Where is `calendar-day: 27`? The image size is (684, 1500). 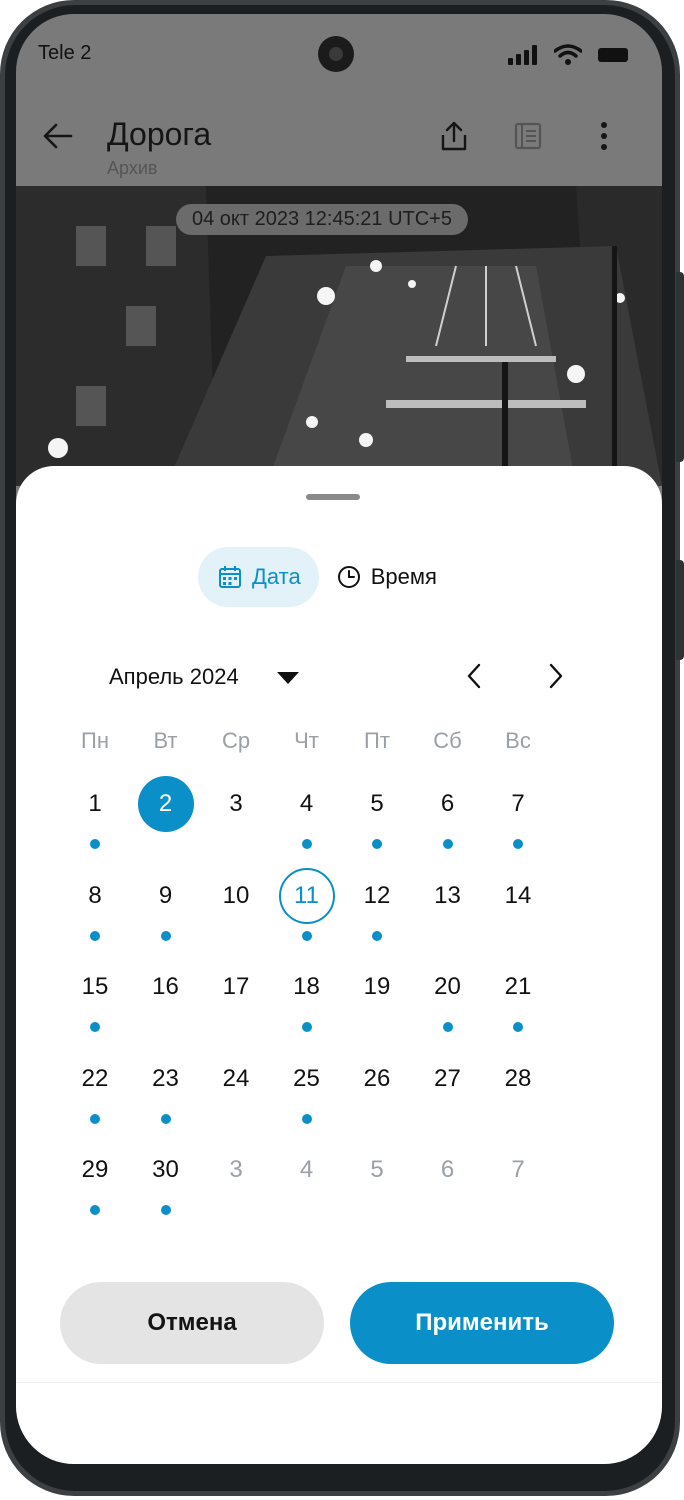 calendar-day: 27 is located at coordinates (448, 1079).